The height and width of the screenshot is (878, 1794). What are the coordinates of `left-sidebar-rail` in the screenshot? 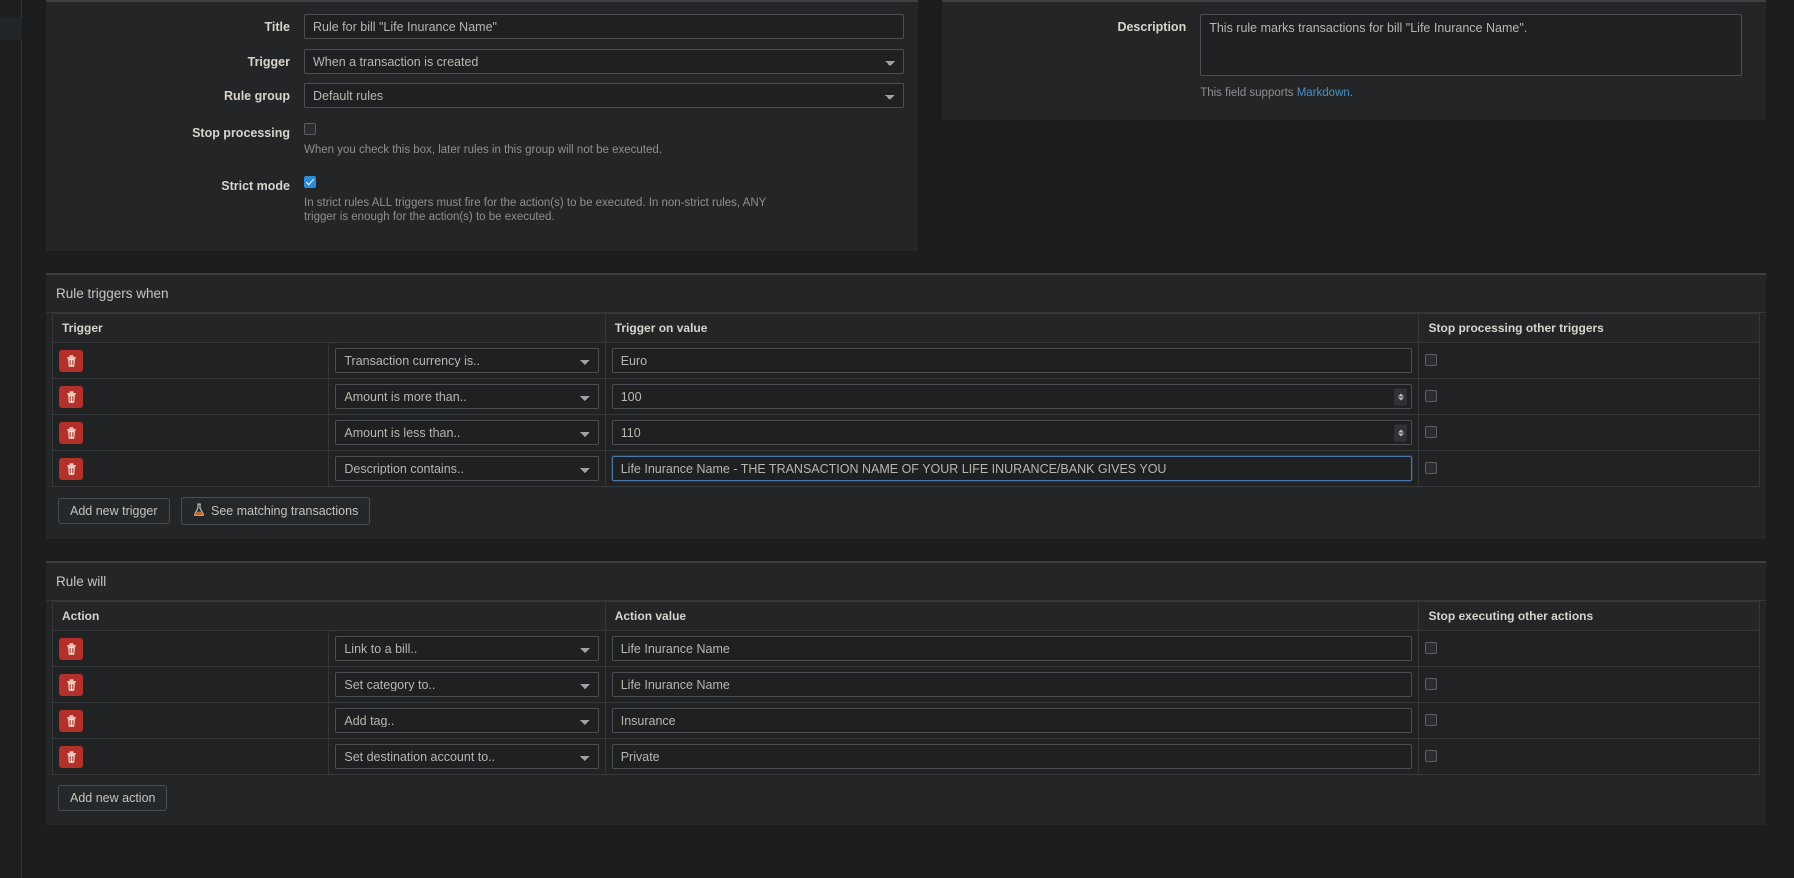 It's located at (11, 439).